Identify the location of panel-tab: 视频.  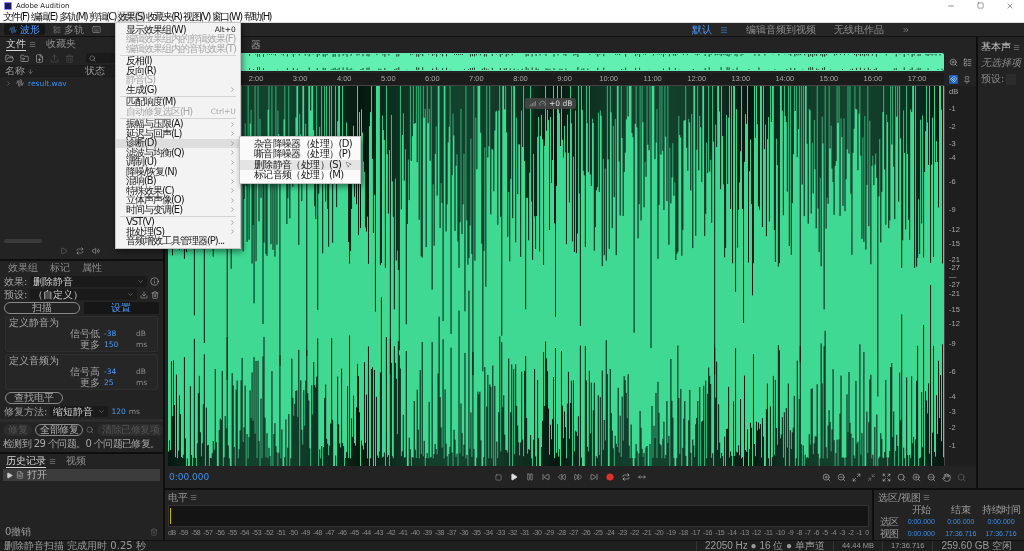
(76, 461).